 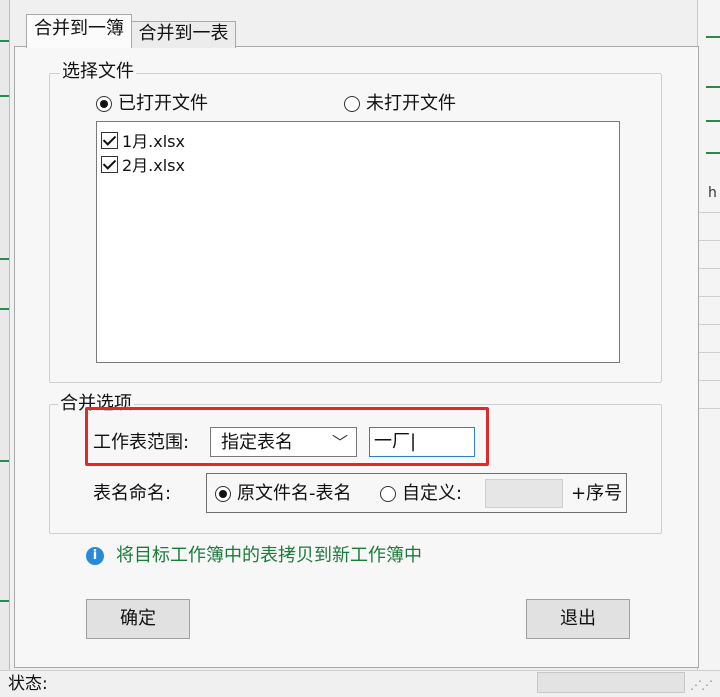 I want to click on status-label: 状态:, so click(x=28, y=684).